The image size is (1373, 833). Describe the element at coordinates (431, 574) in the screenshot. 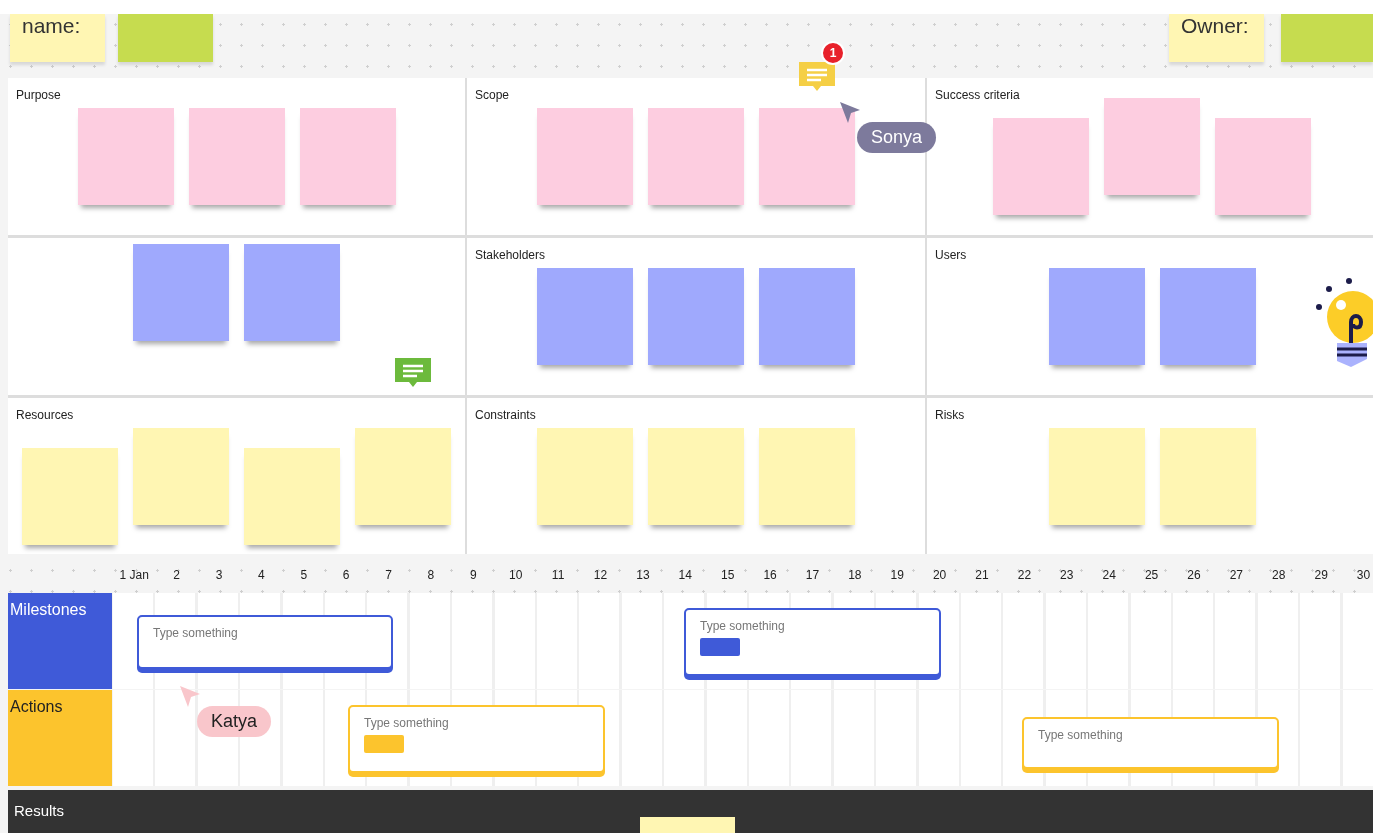

I see `day-label: 8` at that location.